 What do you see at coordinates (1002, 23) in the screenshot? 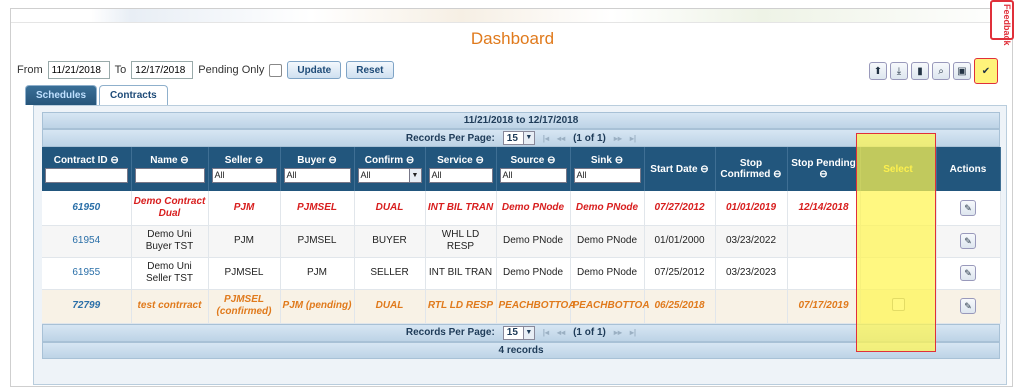
I see `feedback-tab: Feedback` at bounding box center [1002, 23].